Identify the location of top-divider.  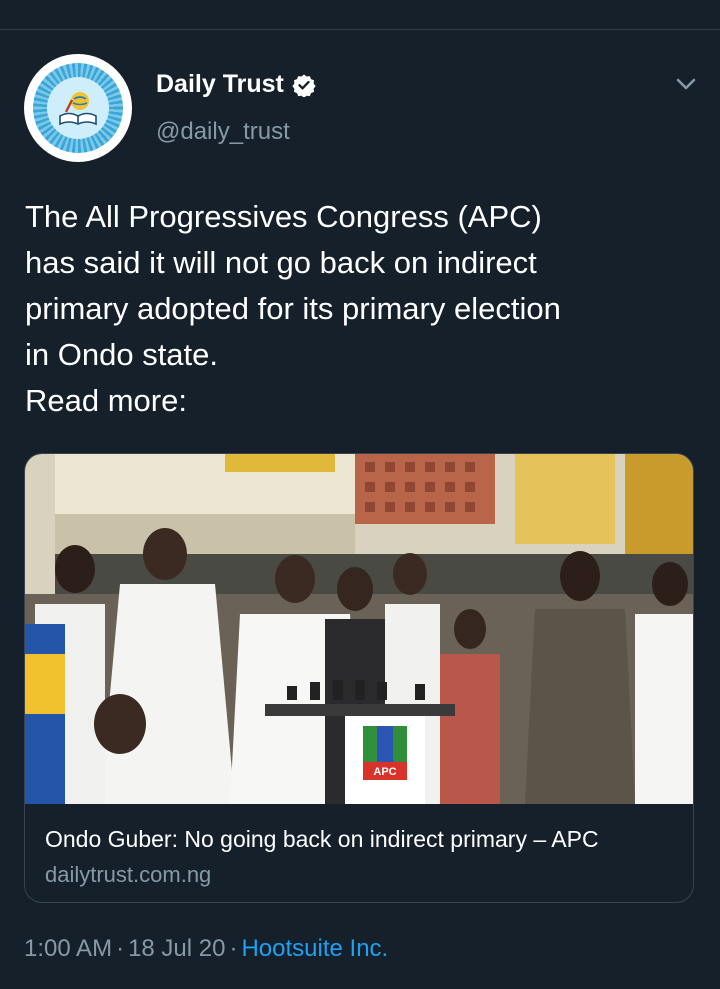
(360, 29).